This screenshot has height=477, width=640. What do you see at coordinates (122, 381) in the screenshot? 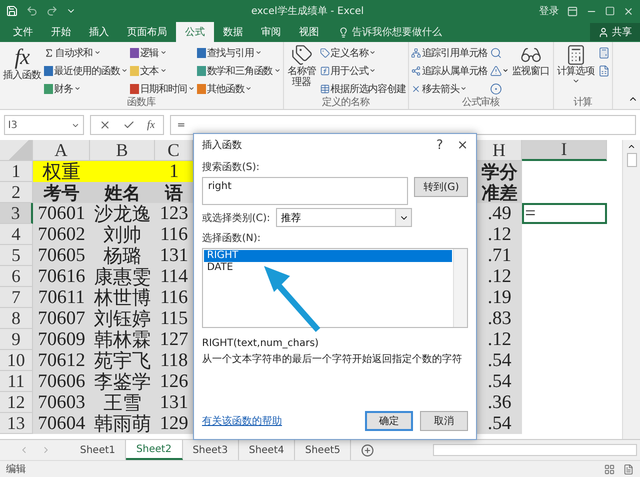
I see `table-cell: 李鉴学` at bounding box center [122, 381].